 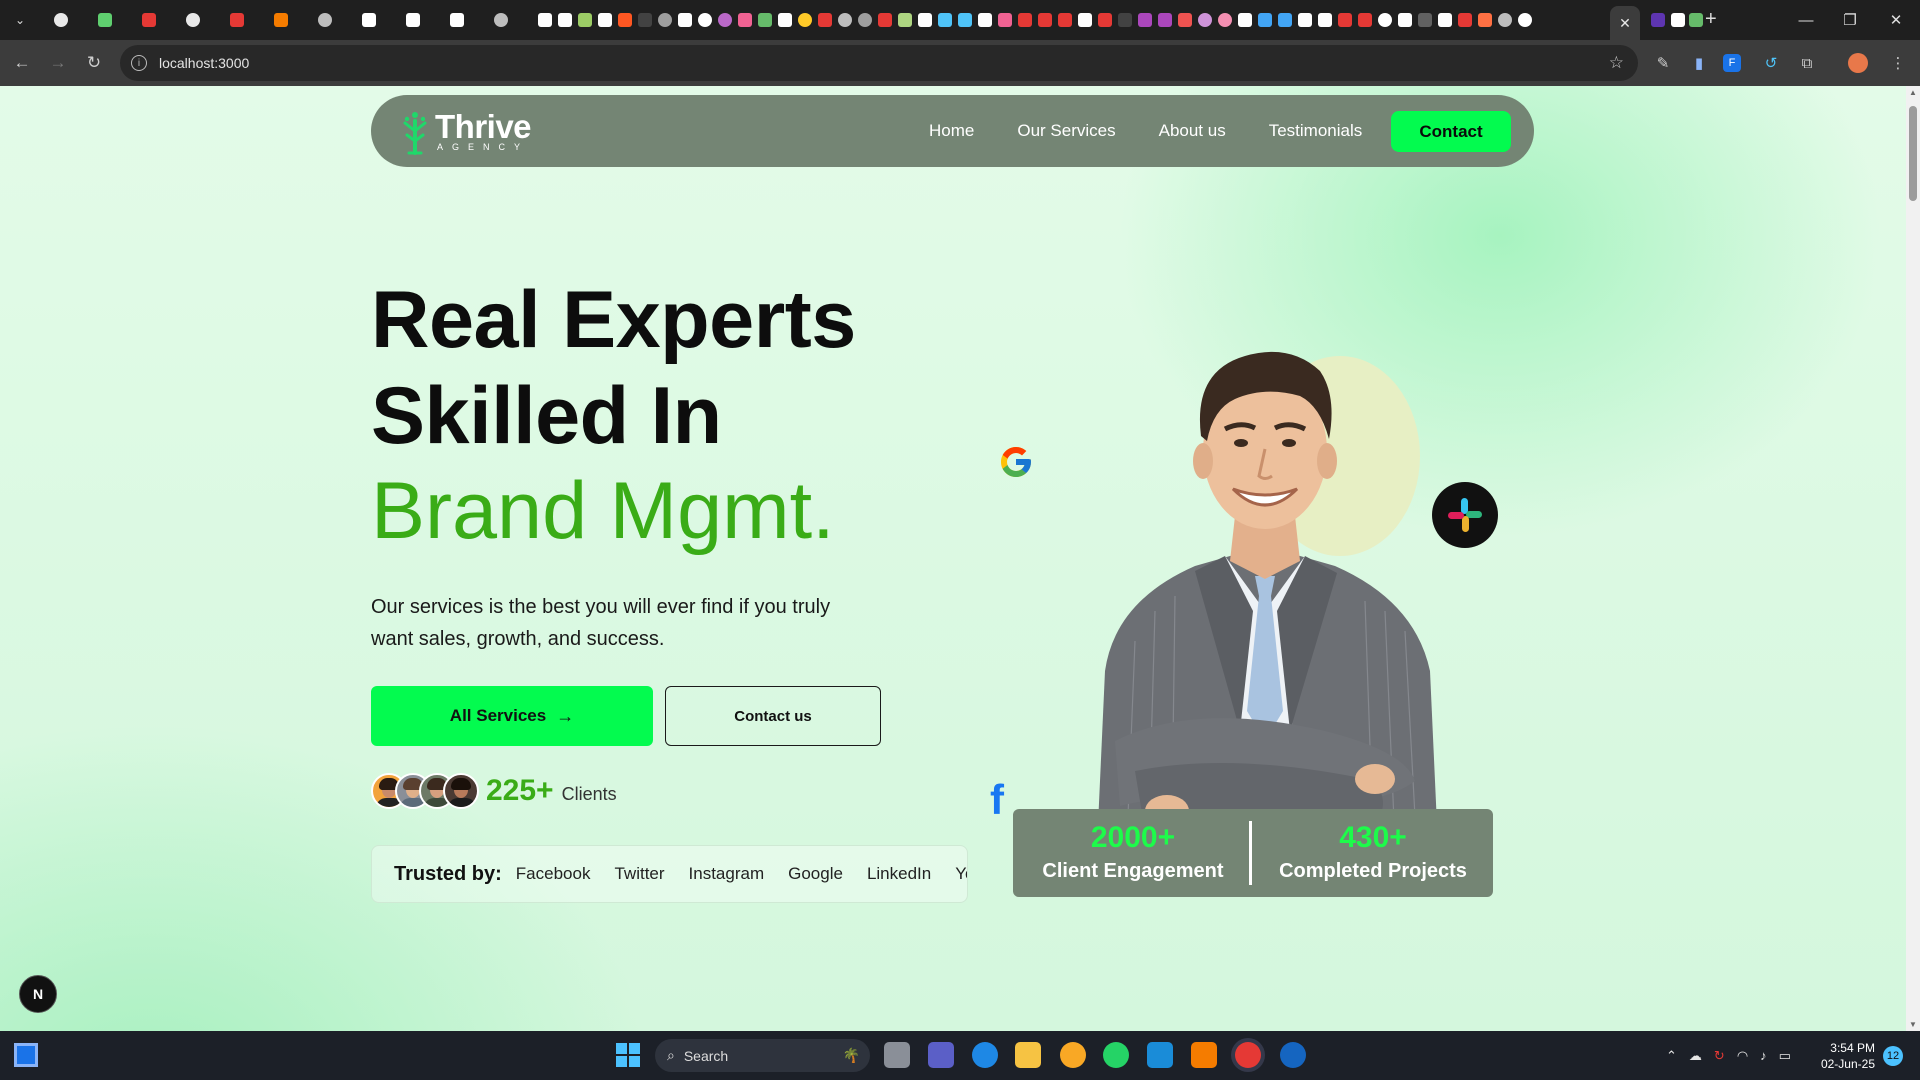 What do you see at coordinates (1913, 1024) in the screenshot?
I see `scroll-down-icon: ▼` at bounding box center [1913, 1024].